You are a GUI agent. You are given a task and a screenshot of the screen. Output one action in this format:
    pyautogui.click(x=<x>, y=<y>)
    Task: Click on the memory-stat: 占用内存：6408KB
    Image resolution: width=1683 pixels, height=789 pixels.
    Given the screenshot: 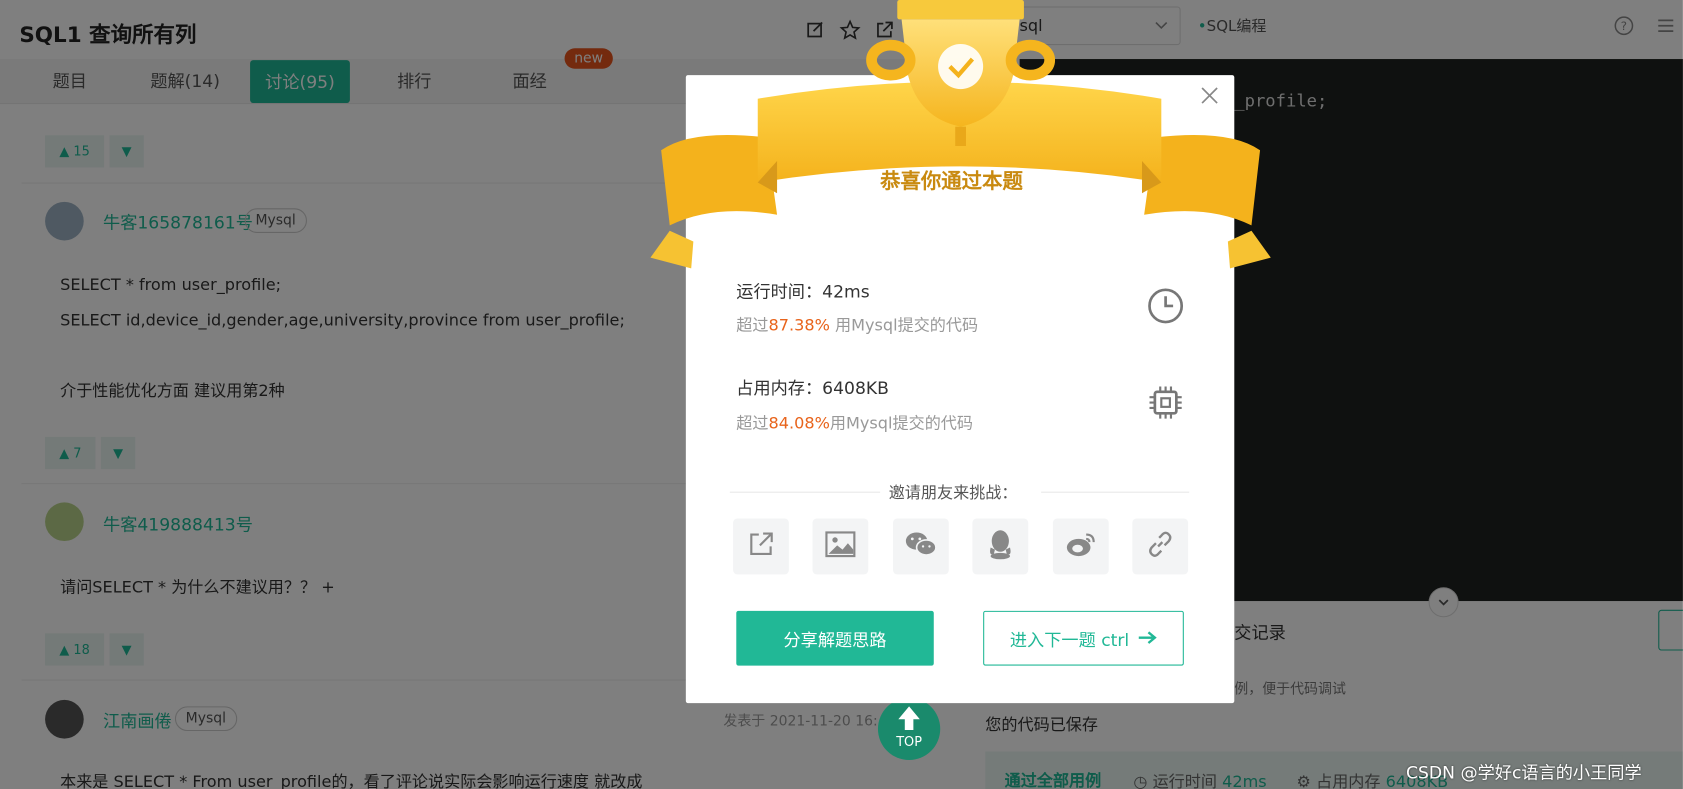 What is the action you would take?
    pyautogui.click(x=812, y=388)
    